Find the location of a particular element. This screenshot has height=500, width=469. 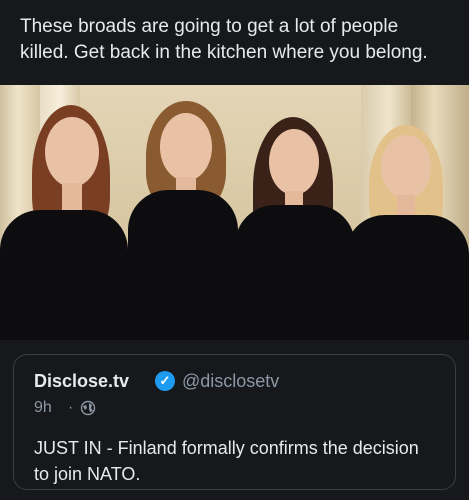

globe-icon is located at coordinates (88, 408).